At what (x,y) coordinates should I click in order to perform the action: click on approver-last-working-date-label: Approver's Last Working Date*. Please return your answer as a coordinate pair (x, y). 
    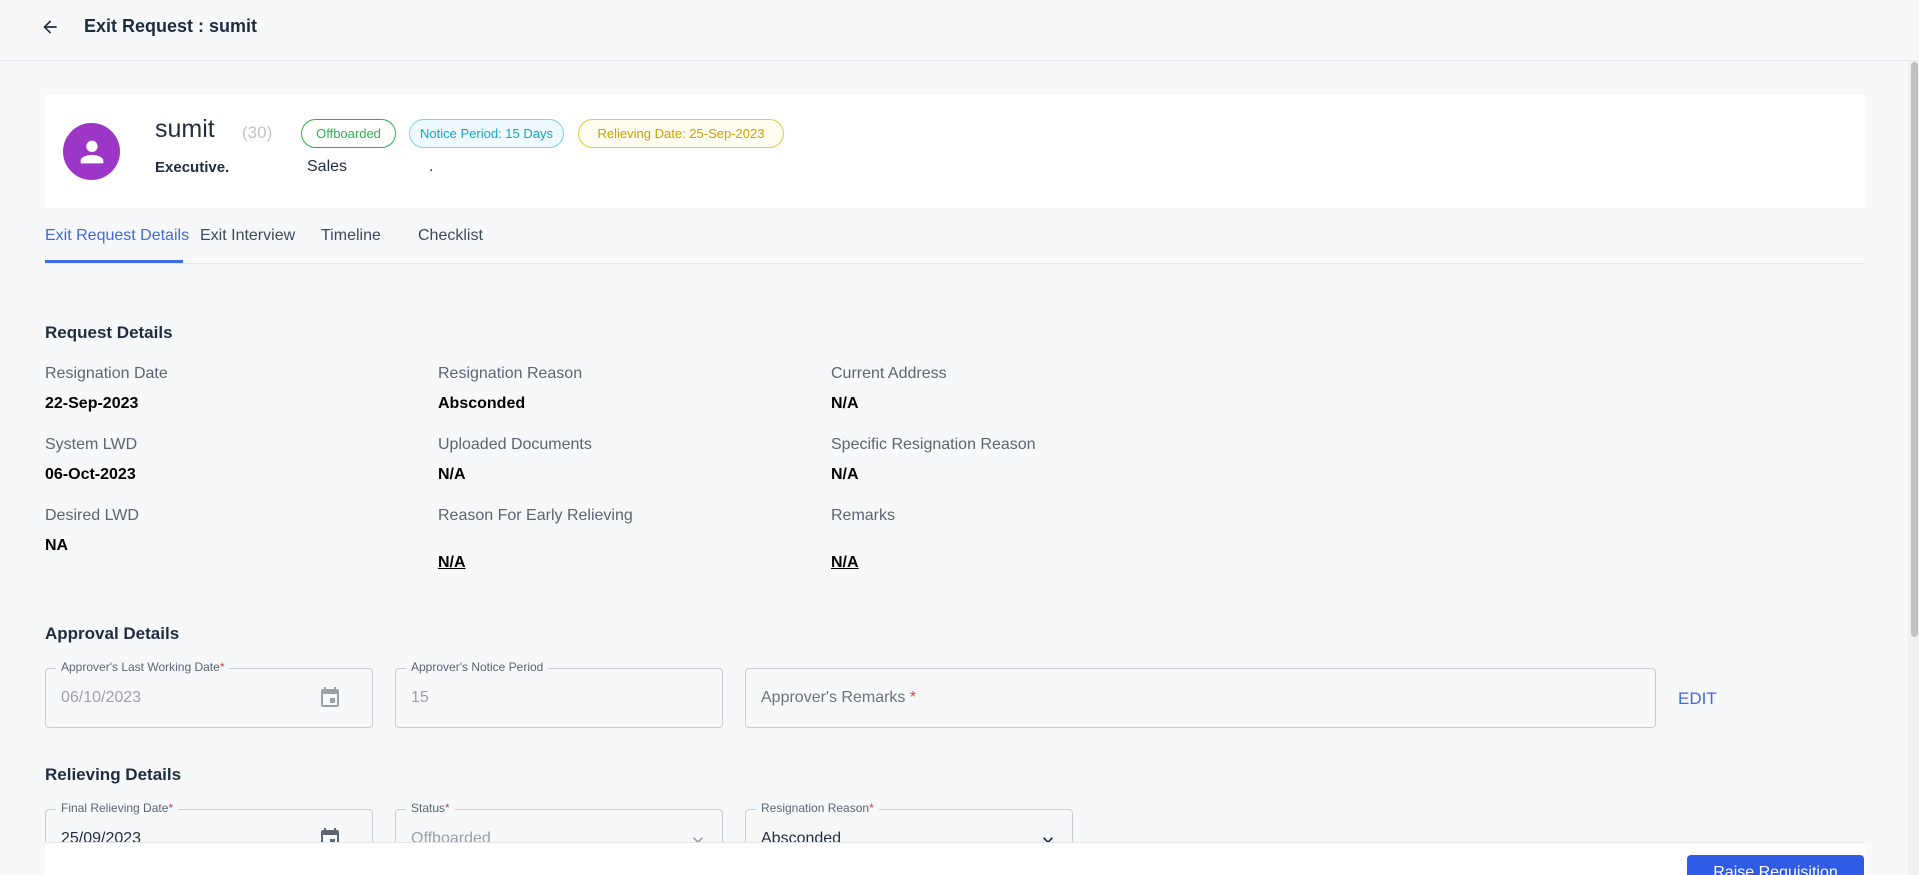
    Looking at the image, I should click on (143, 667).